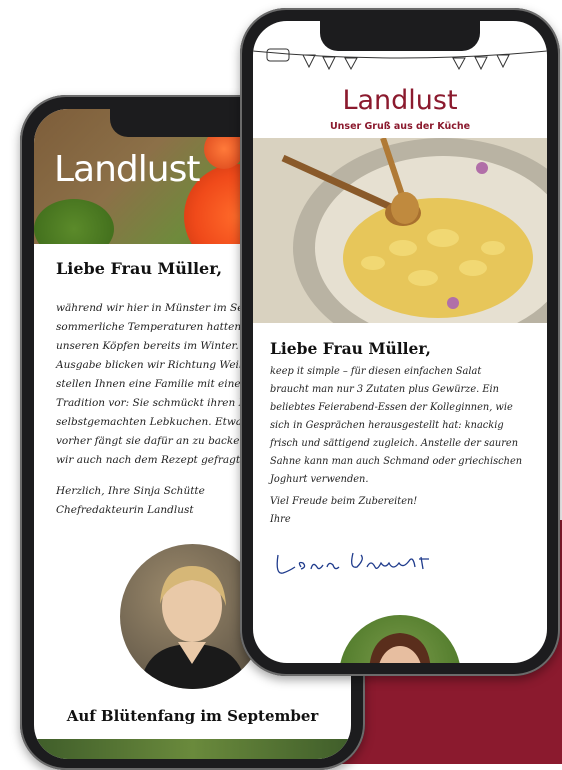 The image size is (562, 770). What do you see at coordinates (344, 501) in the screenshot?
I see `sign-line: Viel Freude beim Zubereiten!` at bounding box center [344, 501].